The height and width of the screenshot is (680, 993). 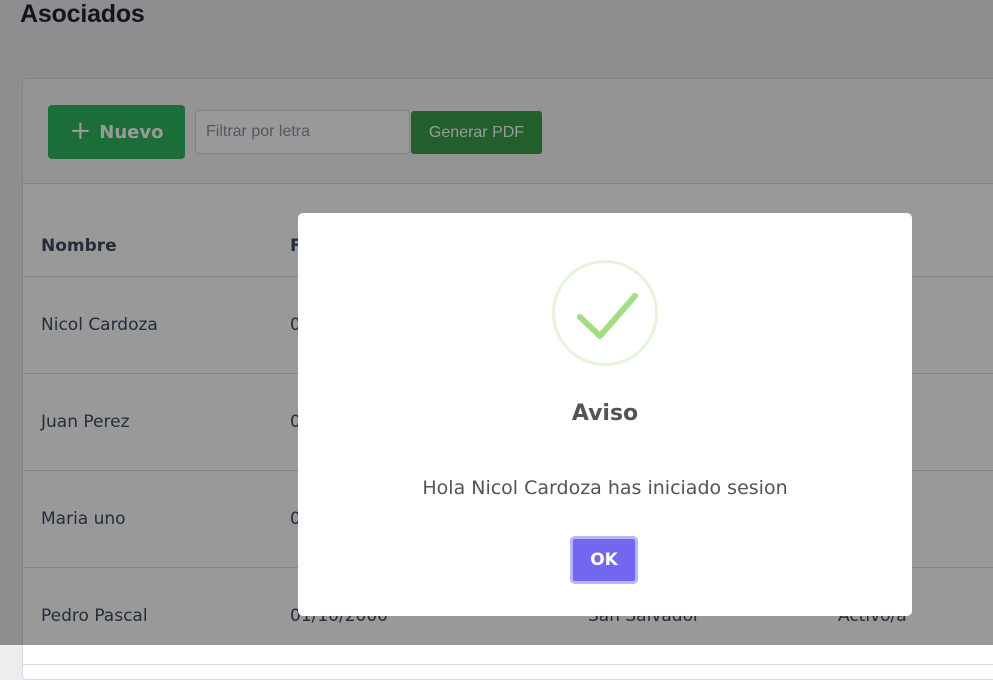 I want to click on ok-button: OK, so click(x=604, y=560).